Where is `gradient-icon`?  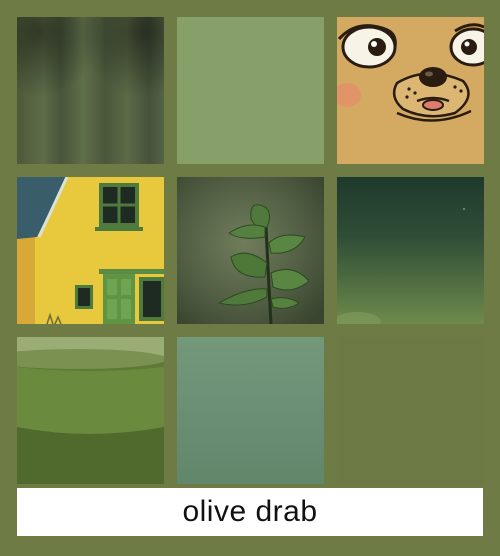
gradient-icon is located at coordinates (401, 266).